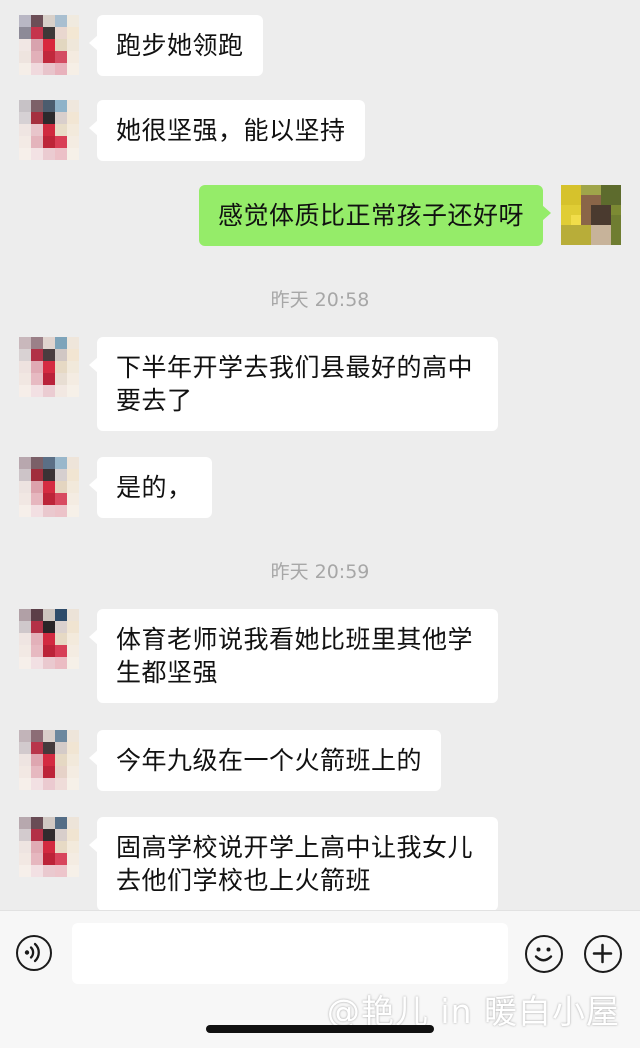  What do you see at coordinates (290, 953) in the screenshot?
I see `message-input` at bounding box center [290, 953].